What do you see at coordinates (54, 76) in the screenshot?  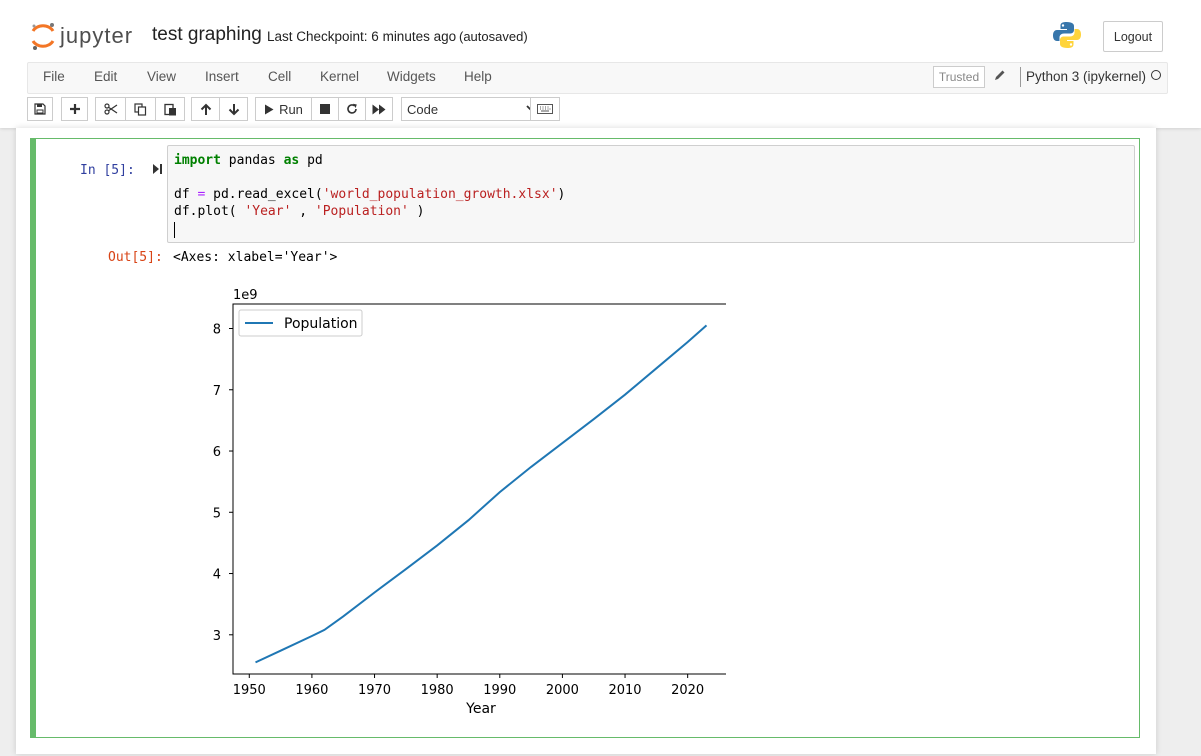 I see `menu-file: File` at bounding box center [54, 76].